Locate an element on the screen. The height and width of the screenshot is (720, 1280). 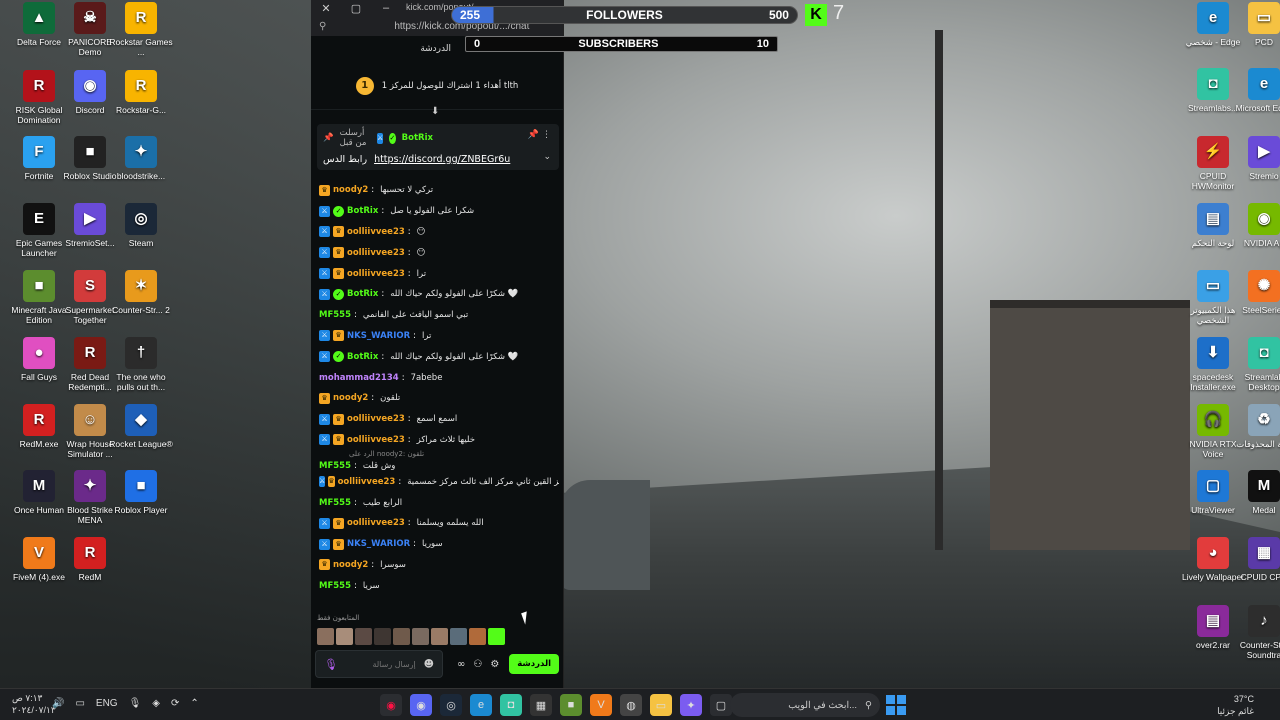
microphone-icon: 🎙 is located at coordinates (331, 664).